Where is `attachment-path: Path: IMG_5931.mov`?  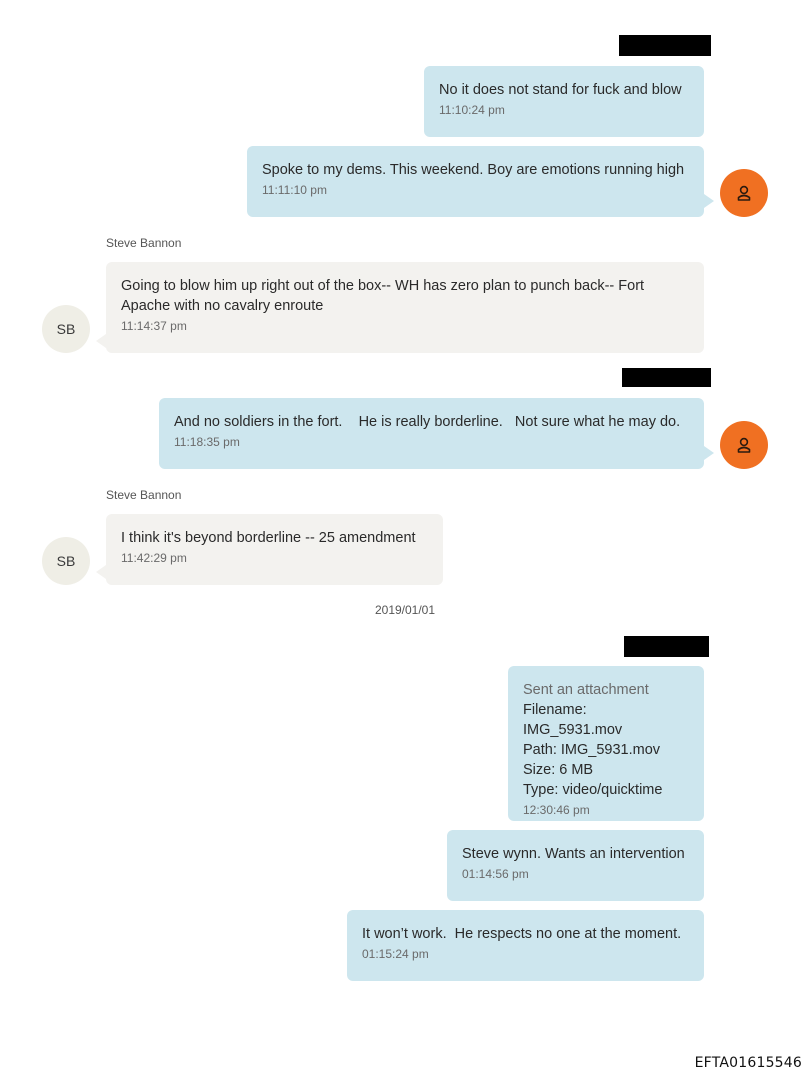
attachment-path: Path: IMG_5931.mov is located at coordinates (592, 750).